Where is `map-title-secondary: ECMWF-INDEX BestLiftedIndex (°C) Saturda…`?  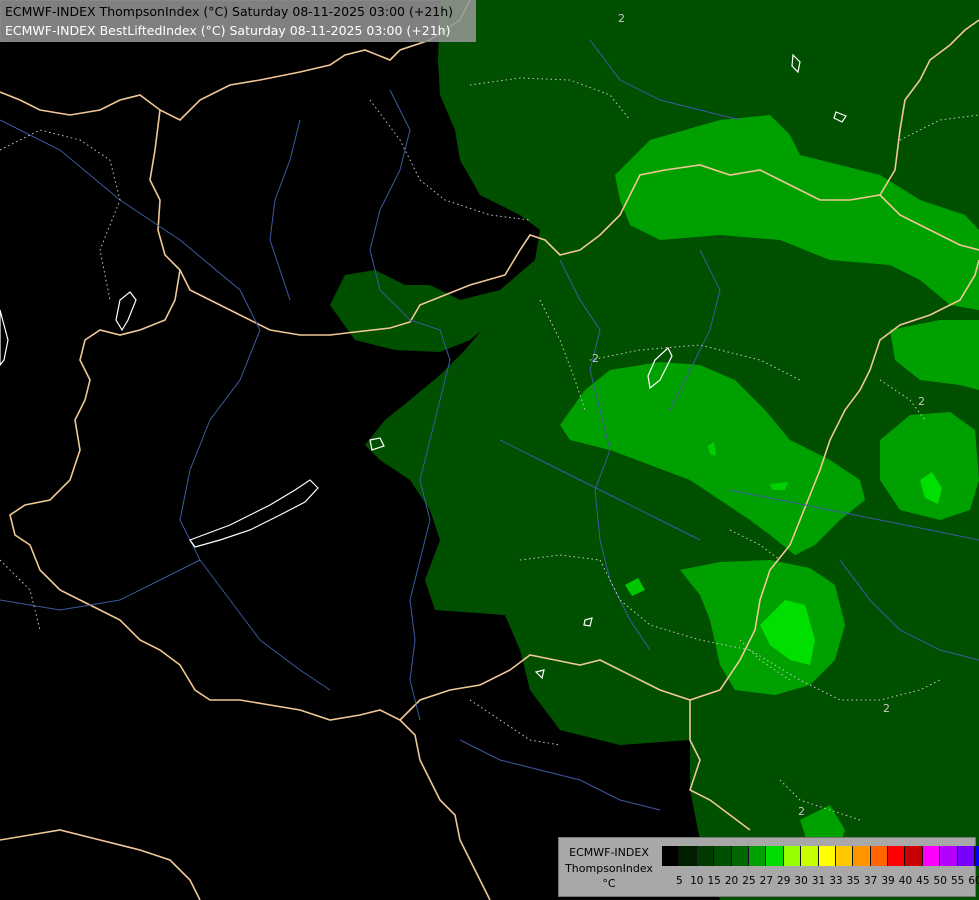
map-title-secondary: ECMWF-INDEX BestLiftedIndex (°C) Saturda… is located at coordinates (228, 30).